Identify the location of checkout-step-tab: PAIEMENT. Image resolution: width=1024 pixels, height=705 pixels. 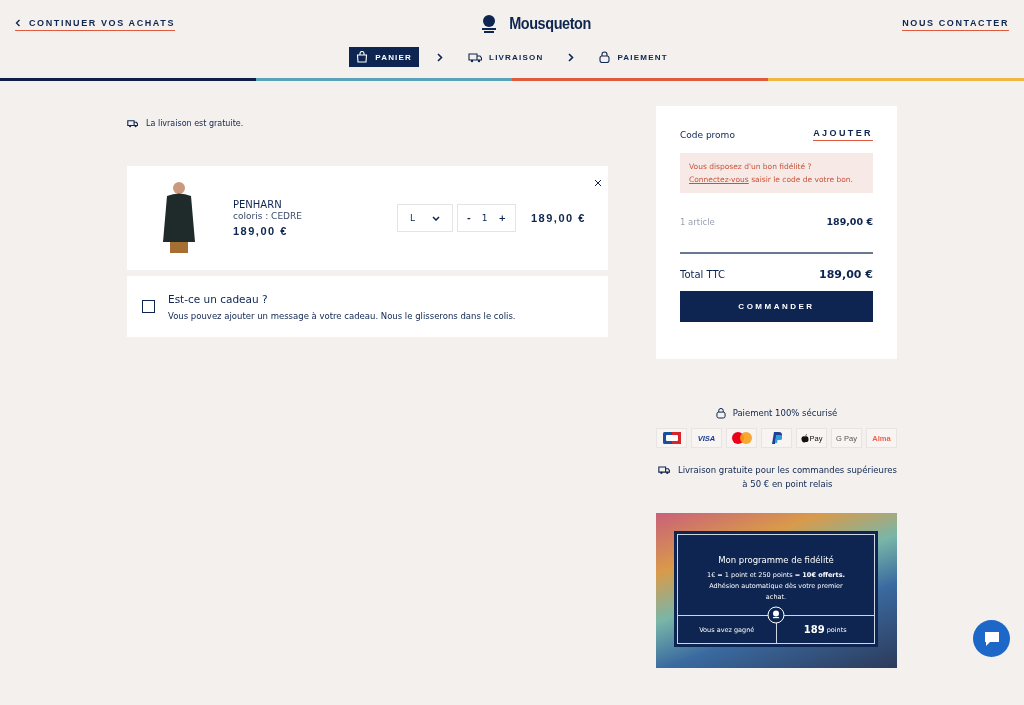
(633, 57).